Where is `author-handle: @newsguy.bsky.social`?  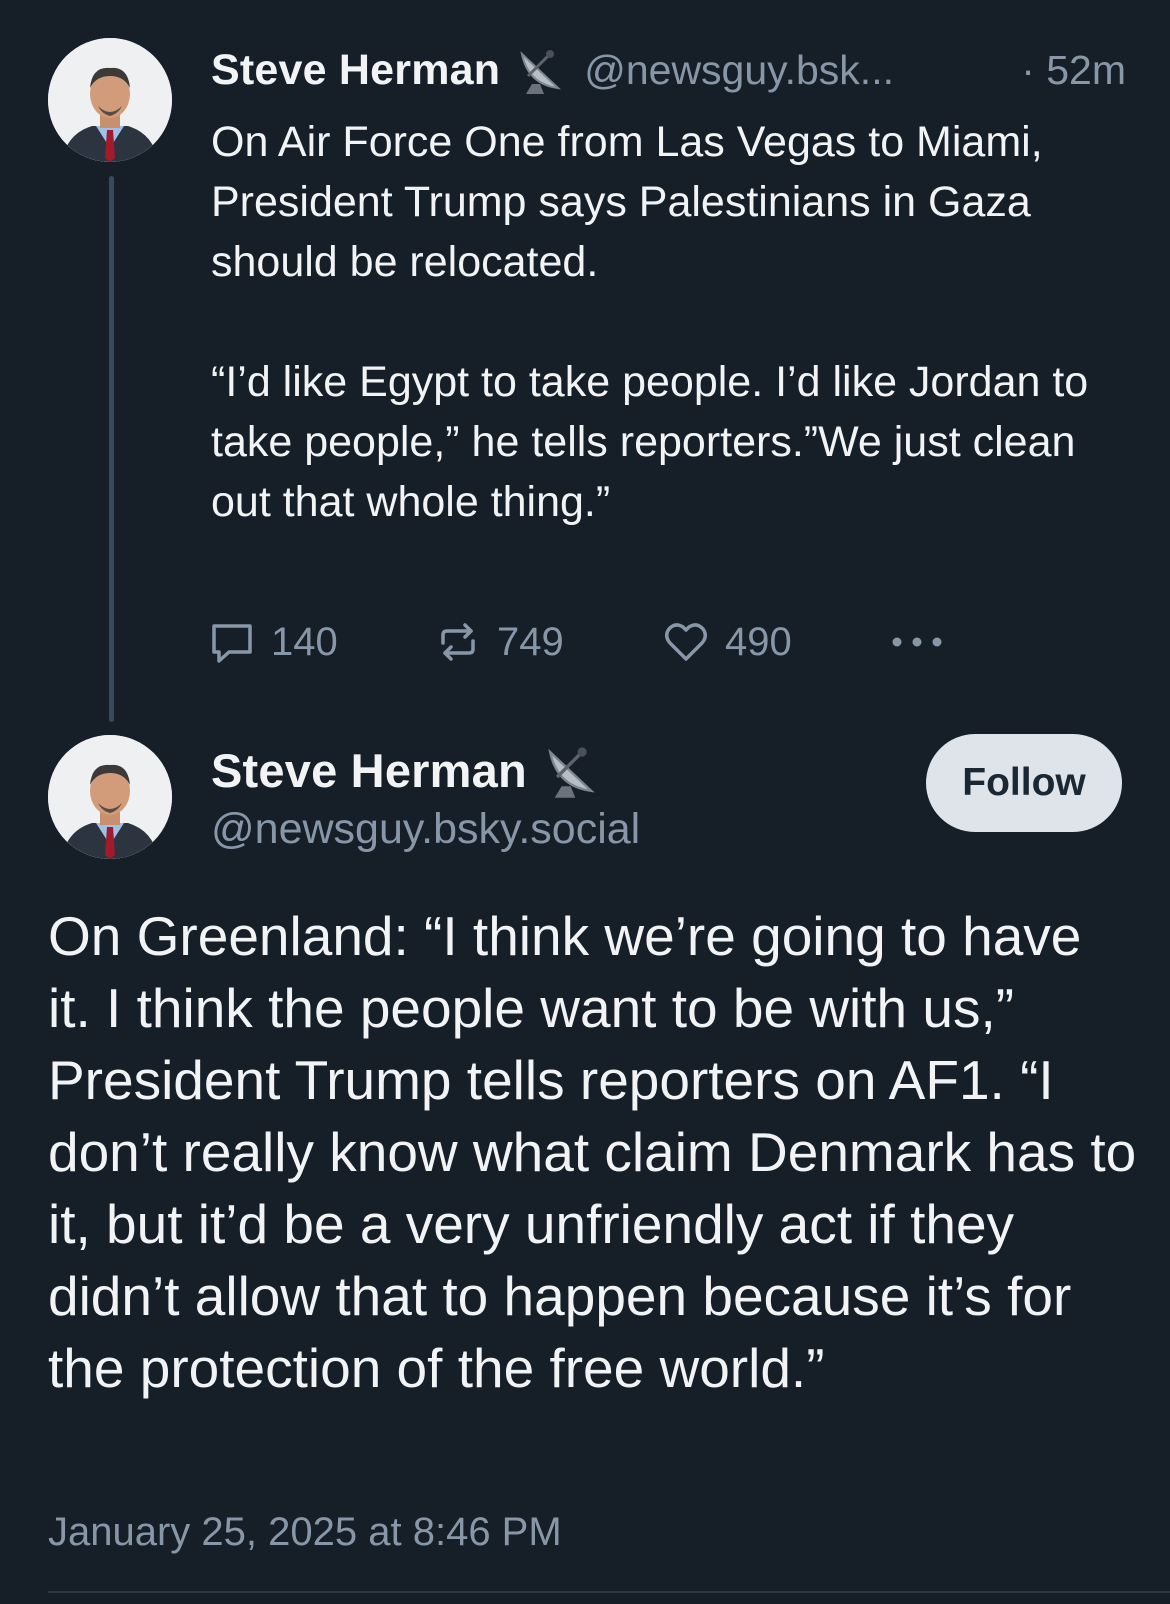
author-handle: @newsguy.bsky.social is located at coordinates (425, 829).